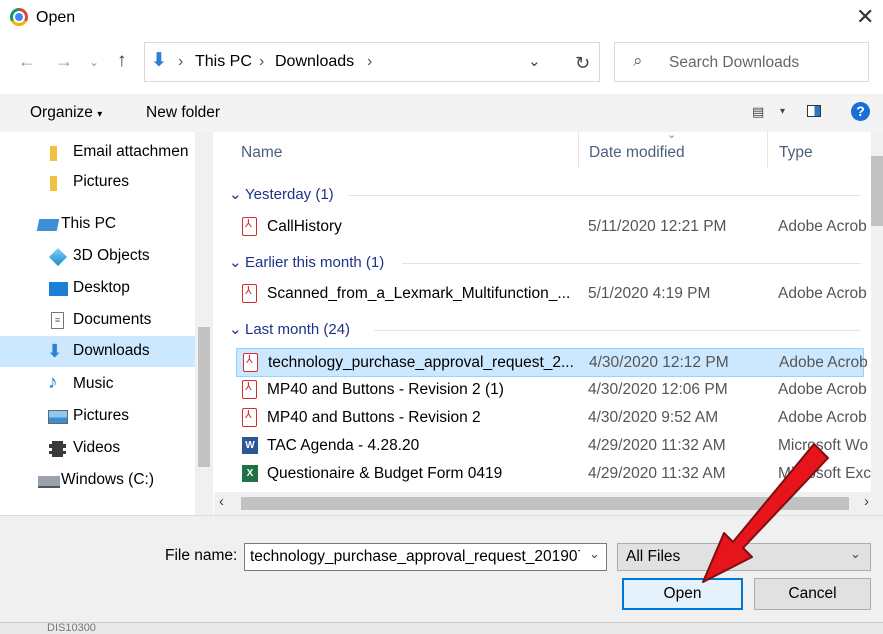 This screenshot has width=883, height=634. Describe the element at coordinates (204, 323) in the screenshot. I see `nav-scrollbar` at that location.